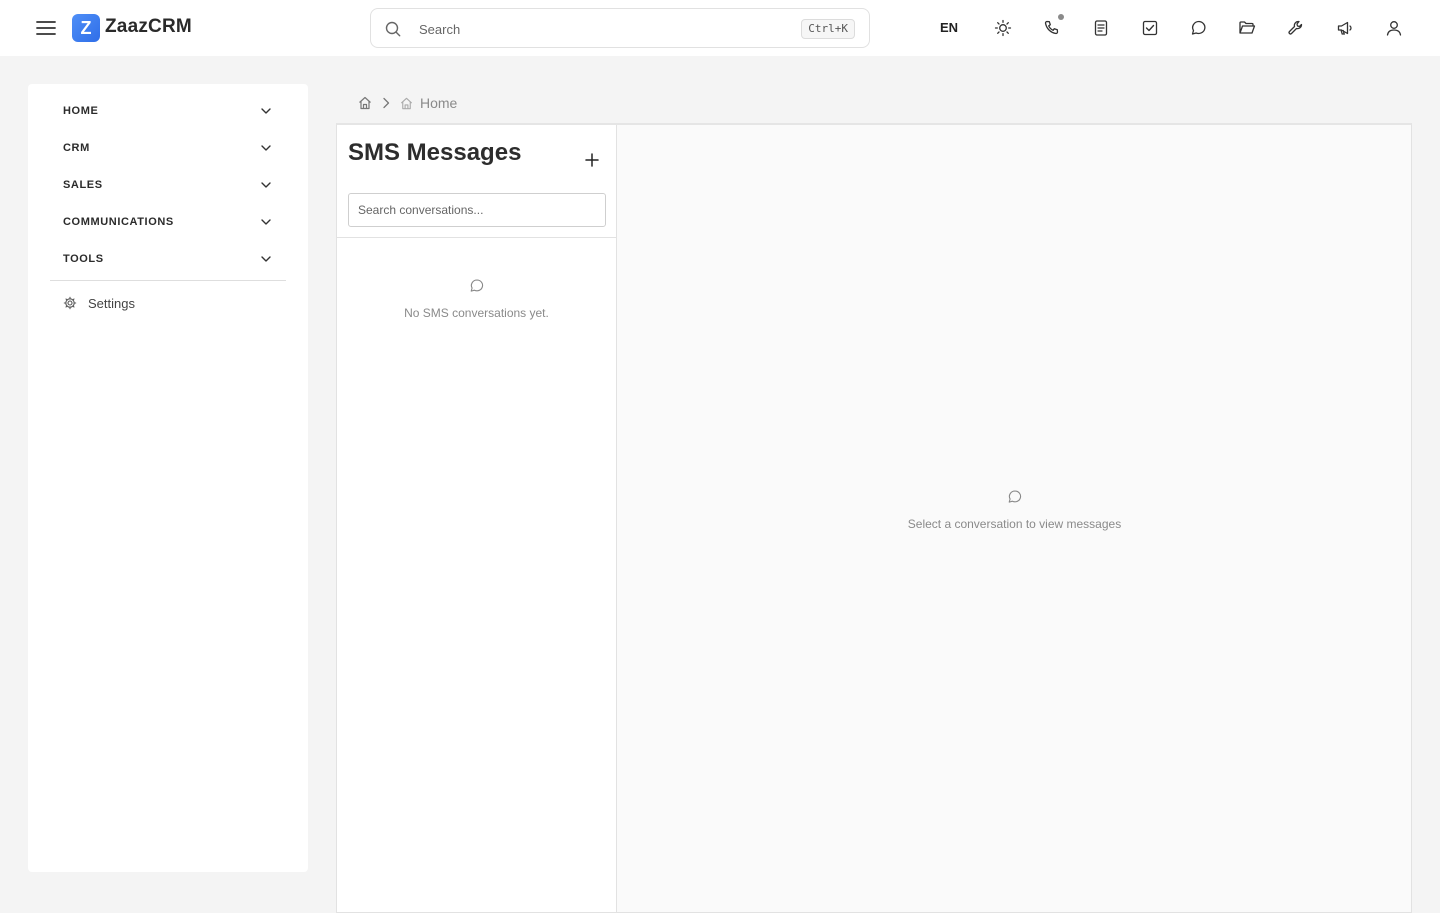 Image resolution: width=1440 pixels, height=913 pixels. What do you see at coordinates (81, 111) in the screenshot?
I see `sidebar-item-label: HOME` at bounding box center [81, 111].